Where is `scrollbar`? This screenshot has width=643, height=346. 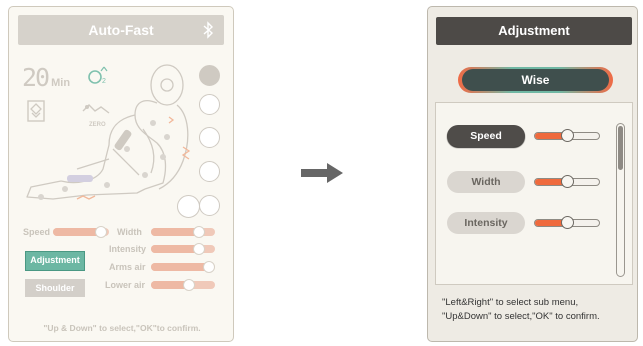 scrollbar is located at coordinates (620, 200).